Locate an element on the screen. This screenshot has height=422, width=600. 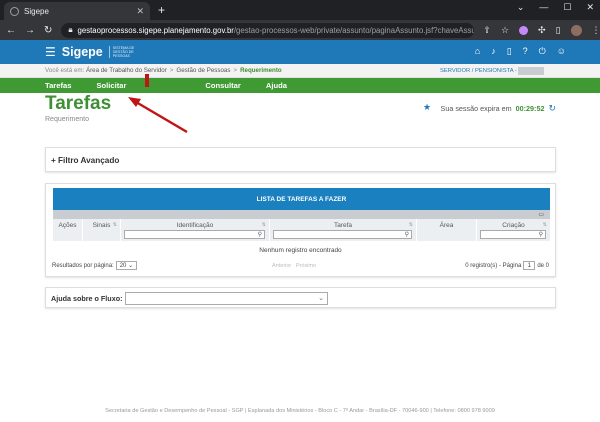
column-tarefa: Tarefa ⇅ ⚲ is located at coordinates (343, 230).